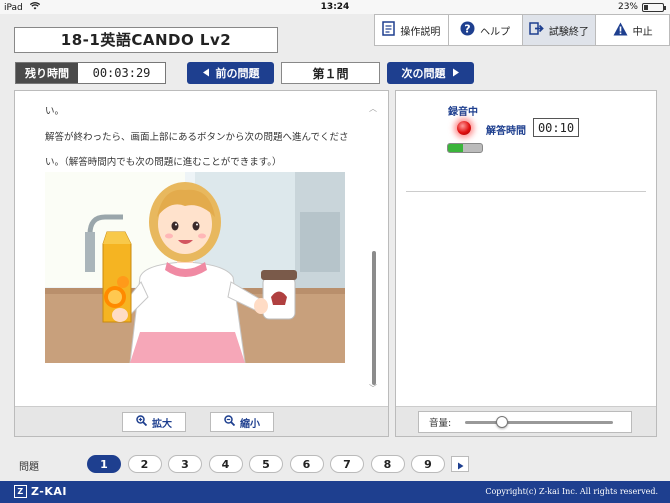 This screenshot has width=670, height=503. I want to click on pager-page-button: 2, so click(144, 464).